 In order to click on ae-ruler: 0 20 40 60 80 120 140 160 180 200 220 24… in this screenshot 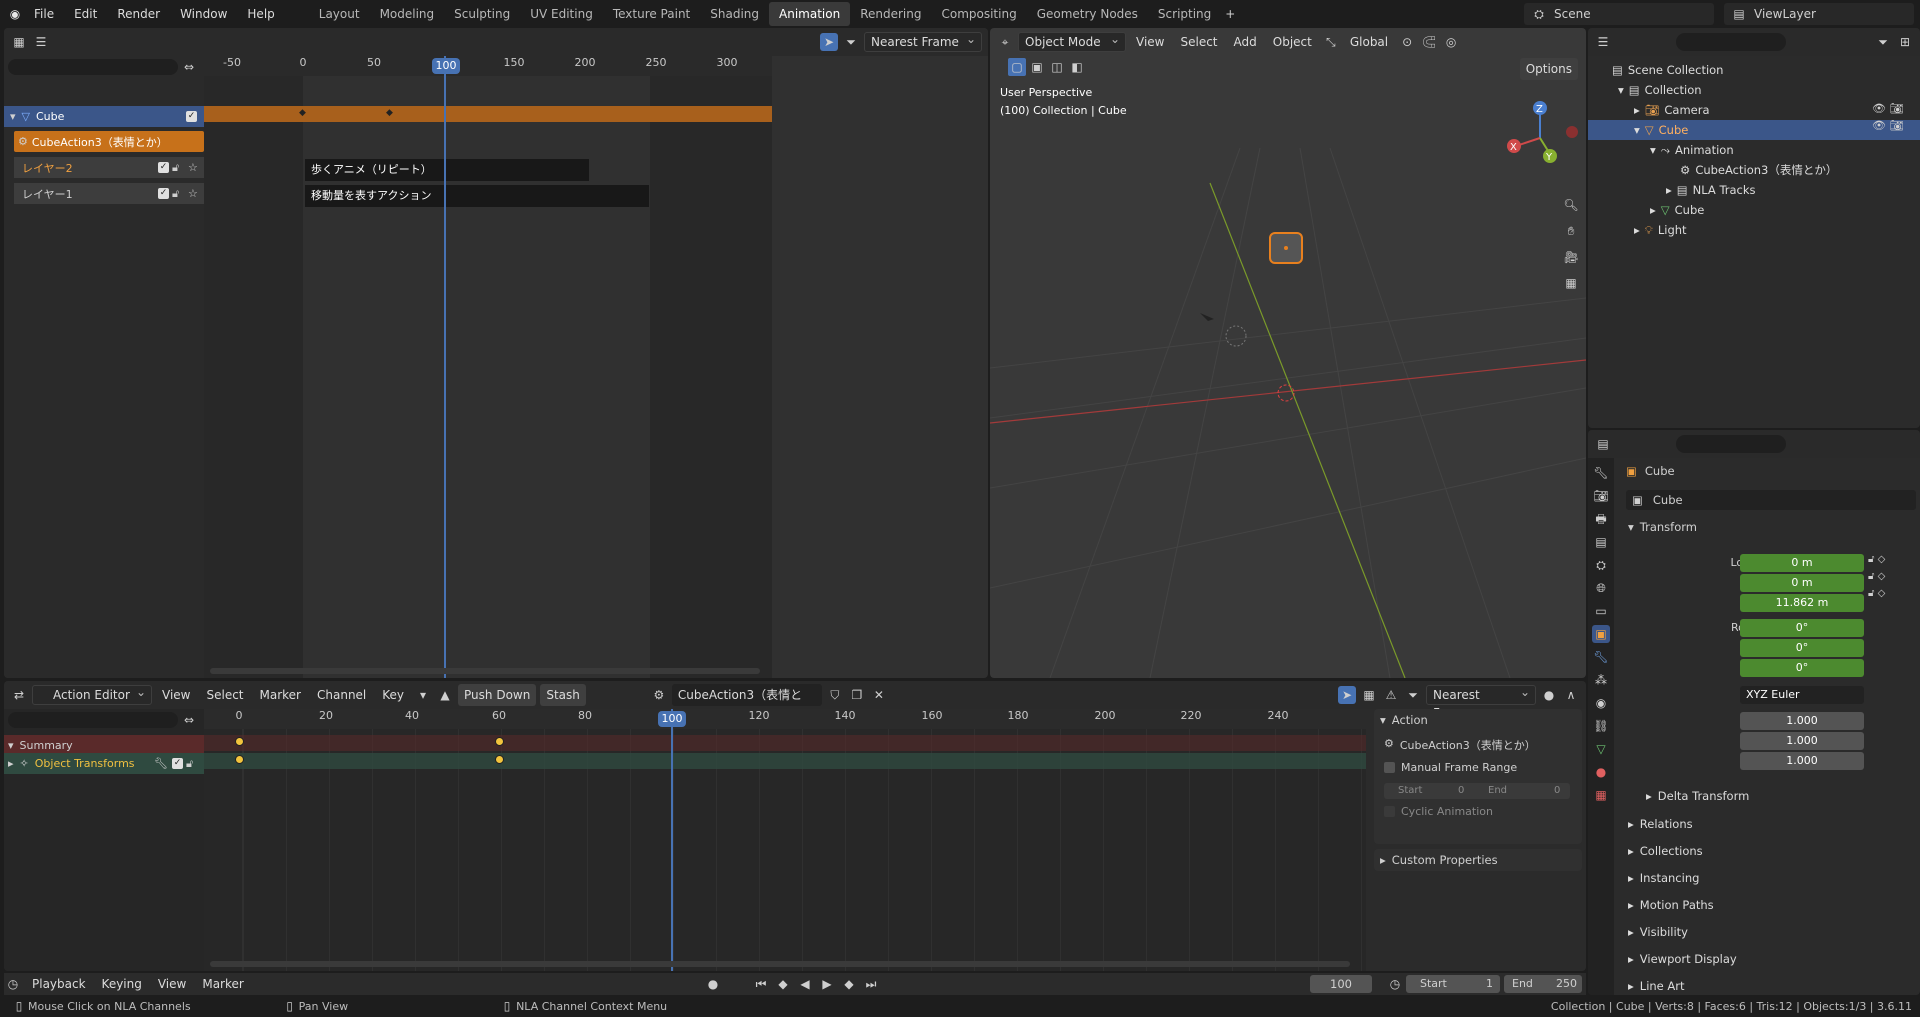, I will do `click(785, 719)`.